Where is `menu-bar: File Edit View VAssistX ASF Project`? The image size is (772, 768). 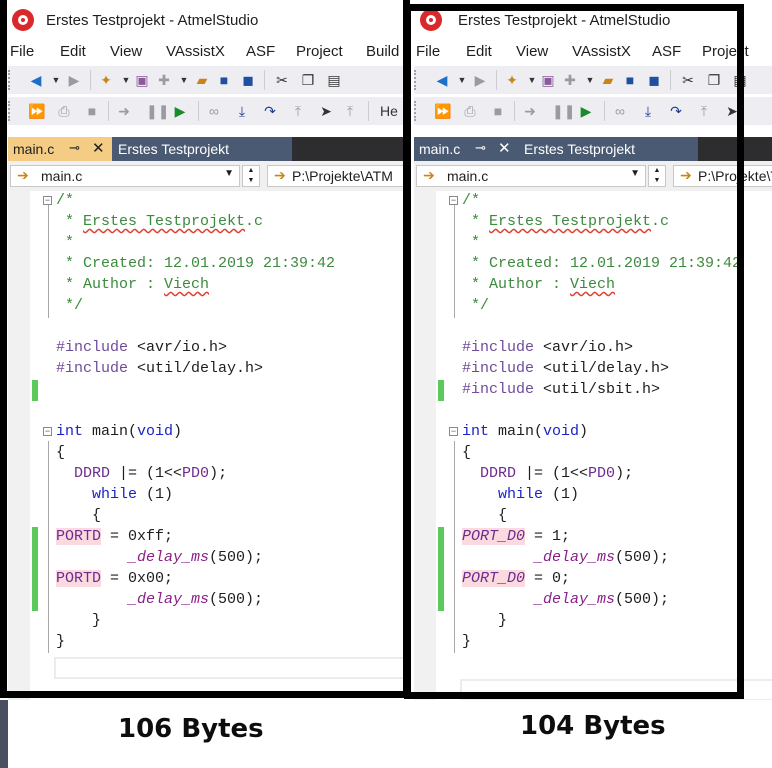 menu-bar: File Edit View VAssistX ASF Project is located at coordinates (589, 53).